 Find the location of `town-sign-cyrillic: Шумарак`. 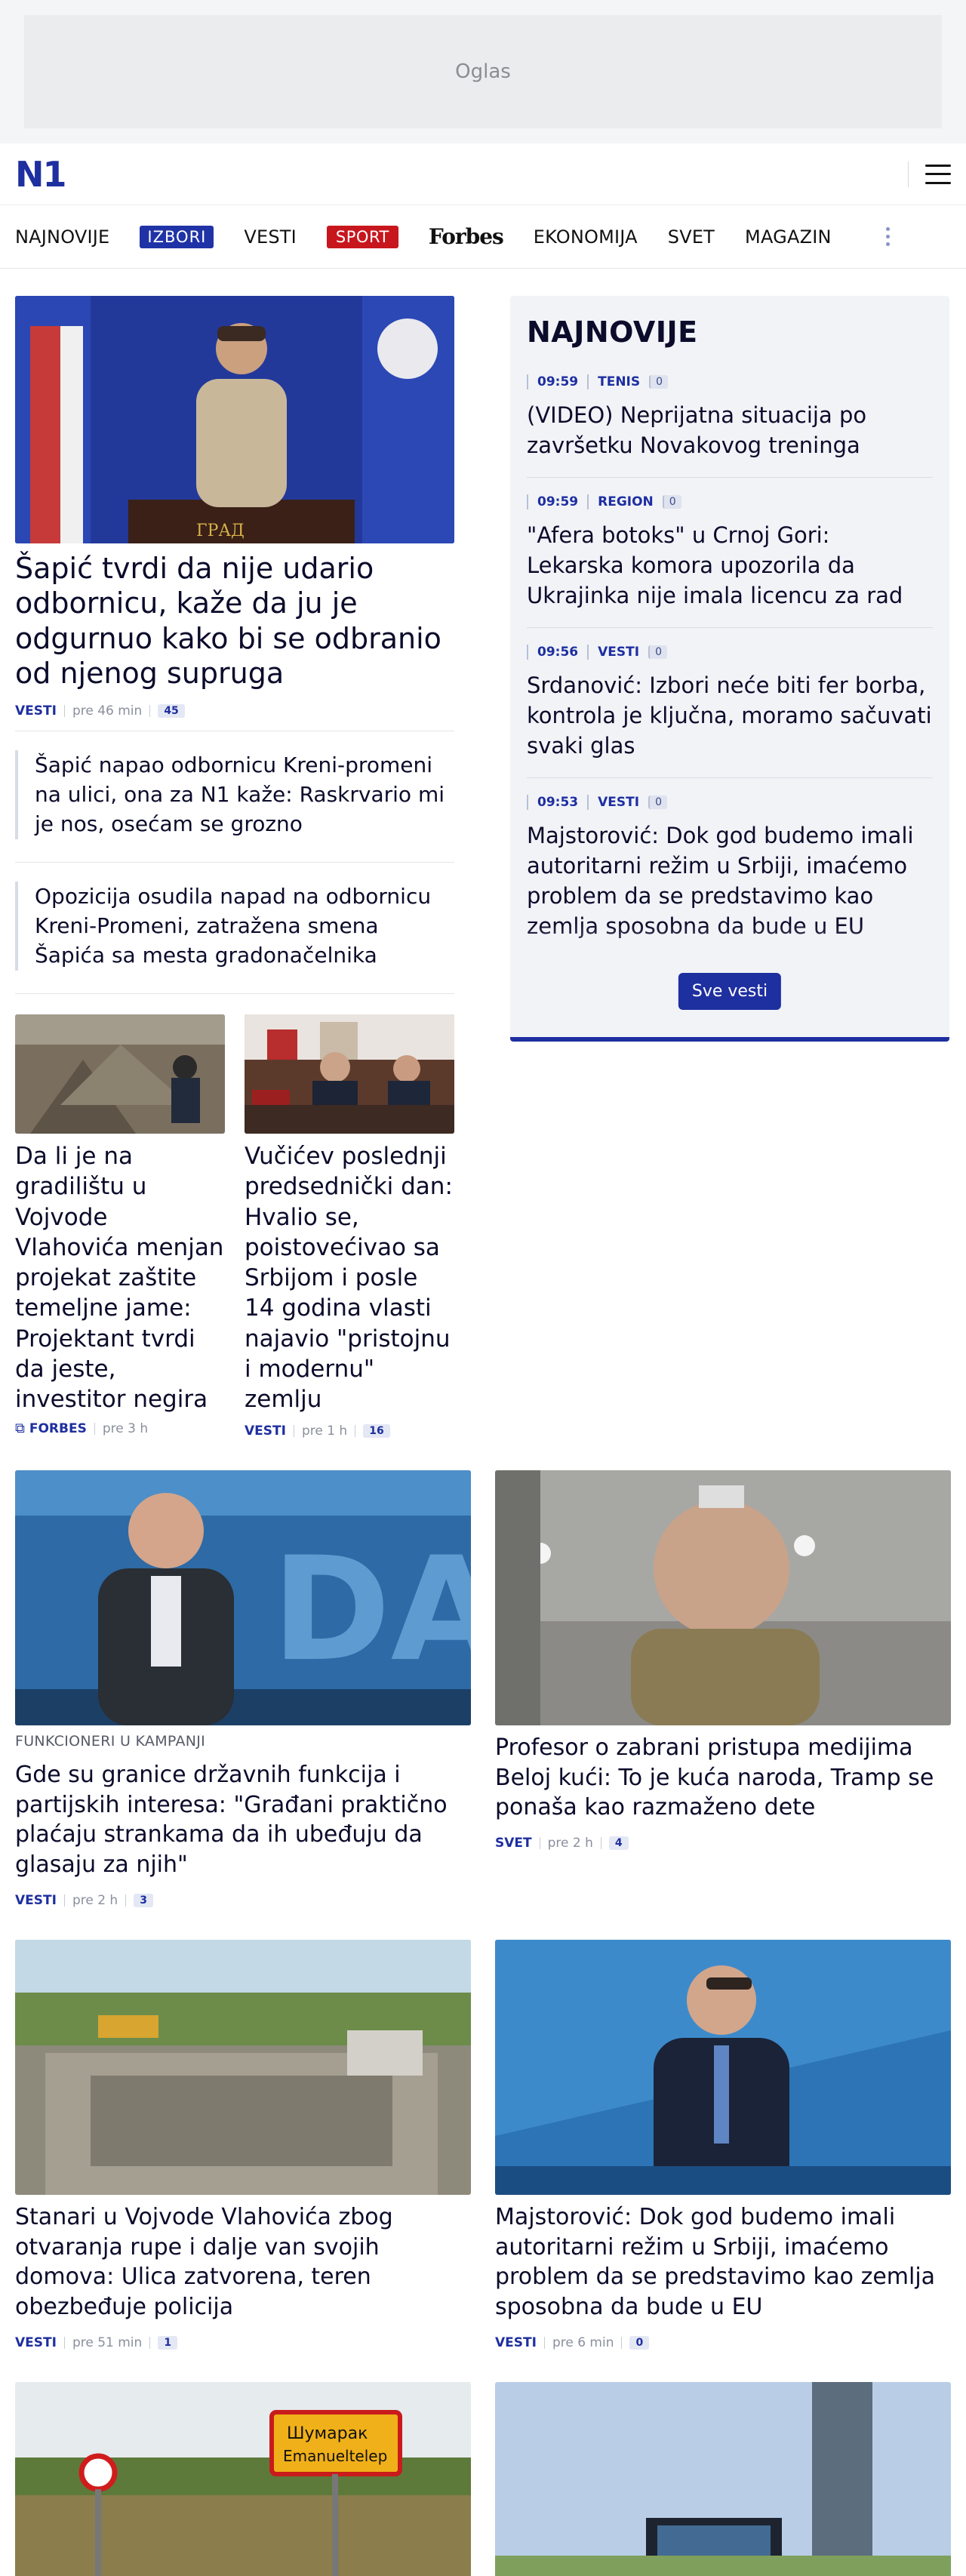

town-sign-cyrillic: Шумарак is located at coordinates (327, 2433).